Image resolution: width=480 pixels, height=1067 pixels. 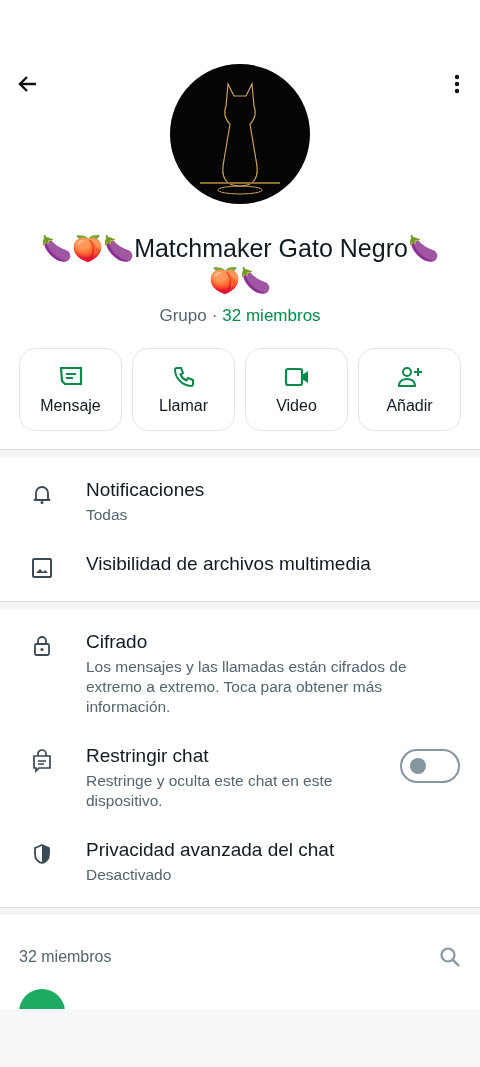 What do you see at coordinates (247, 687) in the screenshot?
I see `setting-description: Los mensajes y las llamadas están cifrados de extremo a extremo. Toca para obtener más información.` at bounding box center [247, 687].